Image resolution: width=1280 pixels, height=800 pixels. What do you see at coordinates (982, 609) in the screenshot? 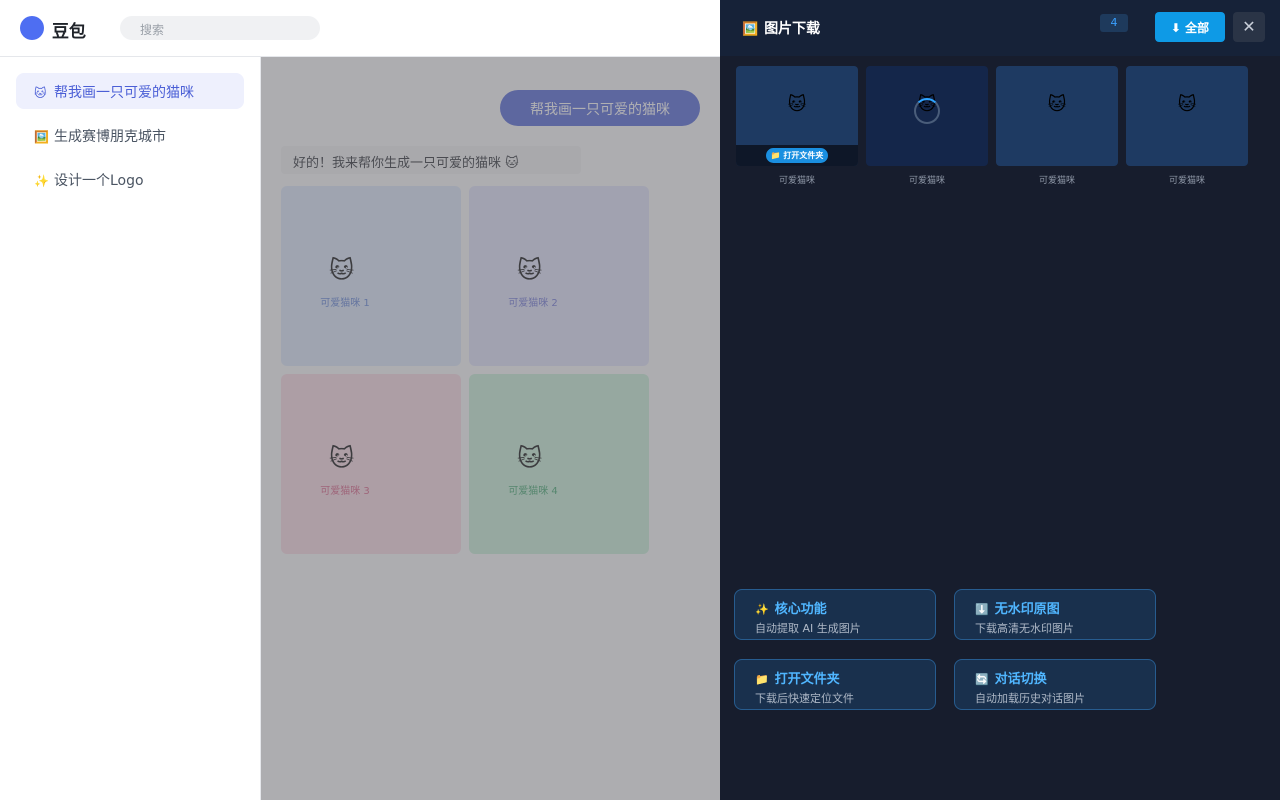
I see `download-icon: ⬇️` at bounding box center [982, 609].